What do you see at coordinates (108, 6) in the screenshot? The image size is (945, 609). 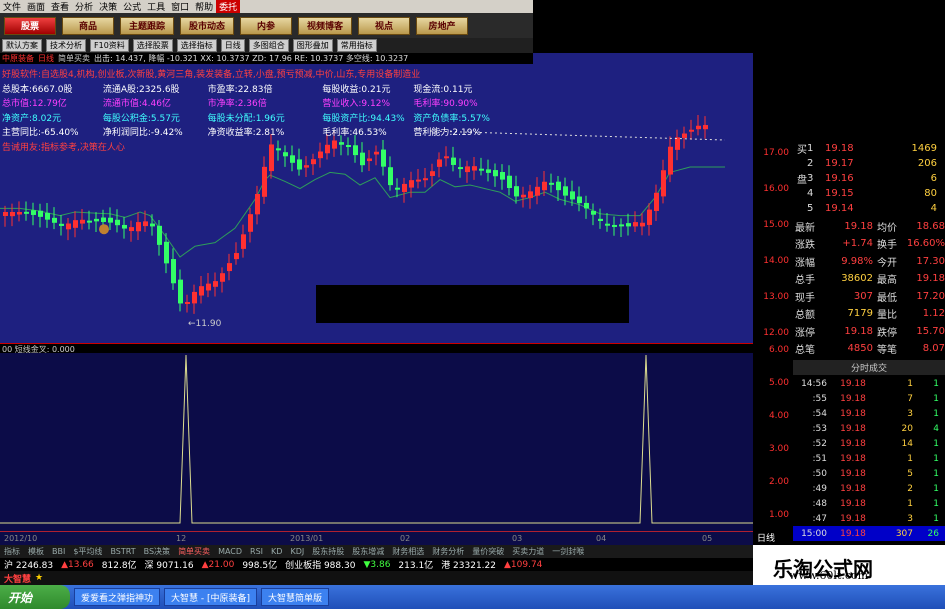 I see `menu-item-4: 决策` at bounding box center [108, 6].